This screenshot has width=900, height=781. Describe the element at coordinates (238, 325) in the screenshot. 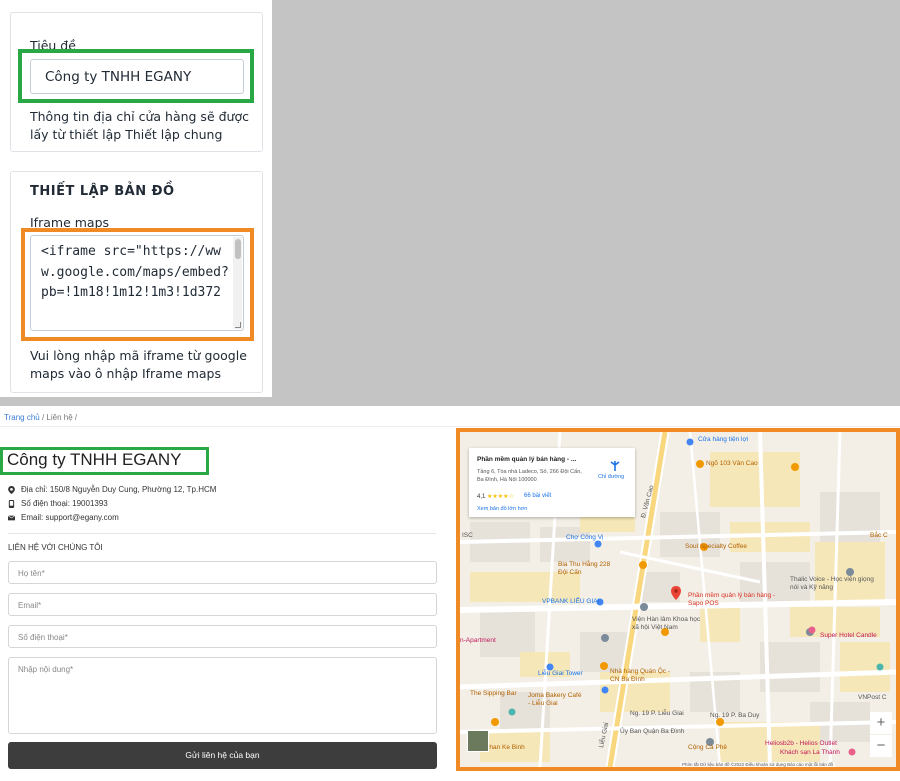

I see `resize-grip-icon` at that location.